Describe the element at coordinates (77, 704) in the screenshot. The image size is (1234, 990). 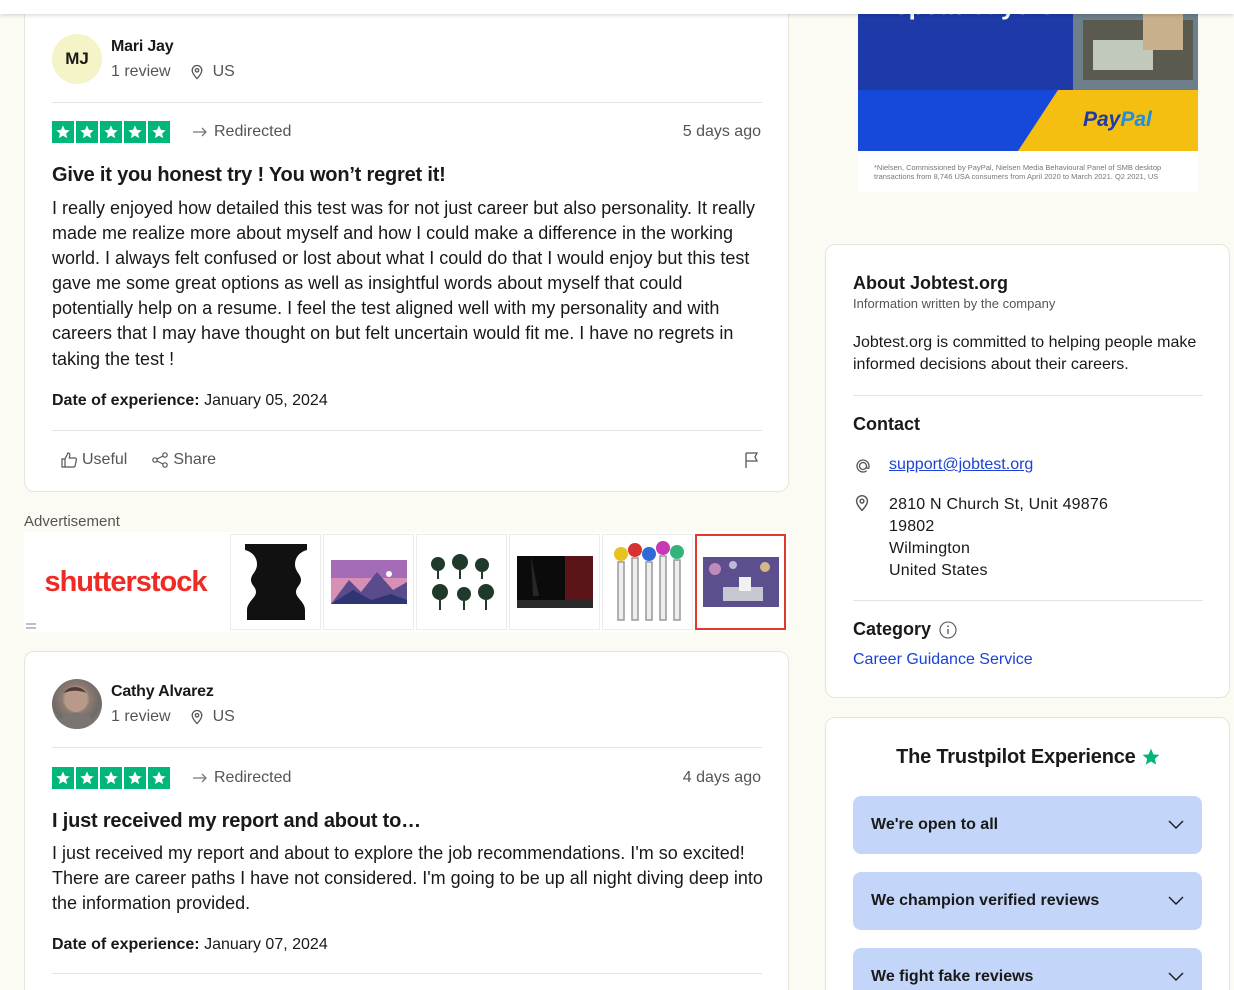
I see `avatar` at that location.